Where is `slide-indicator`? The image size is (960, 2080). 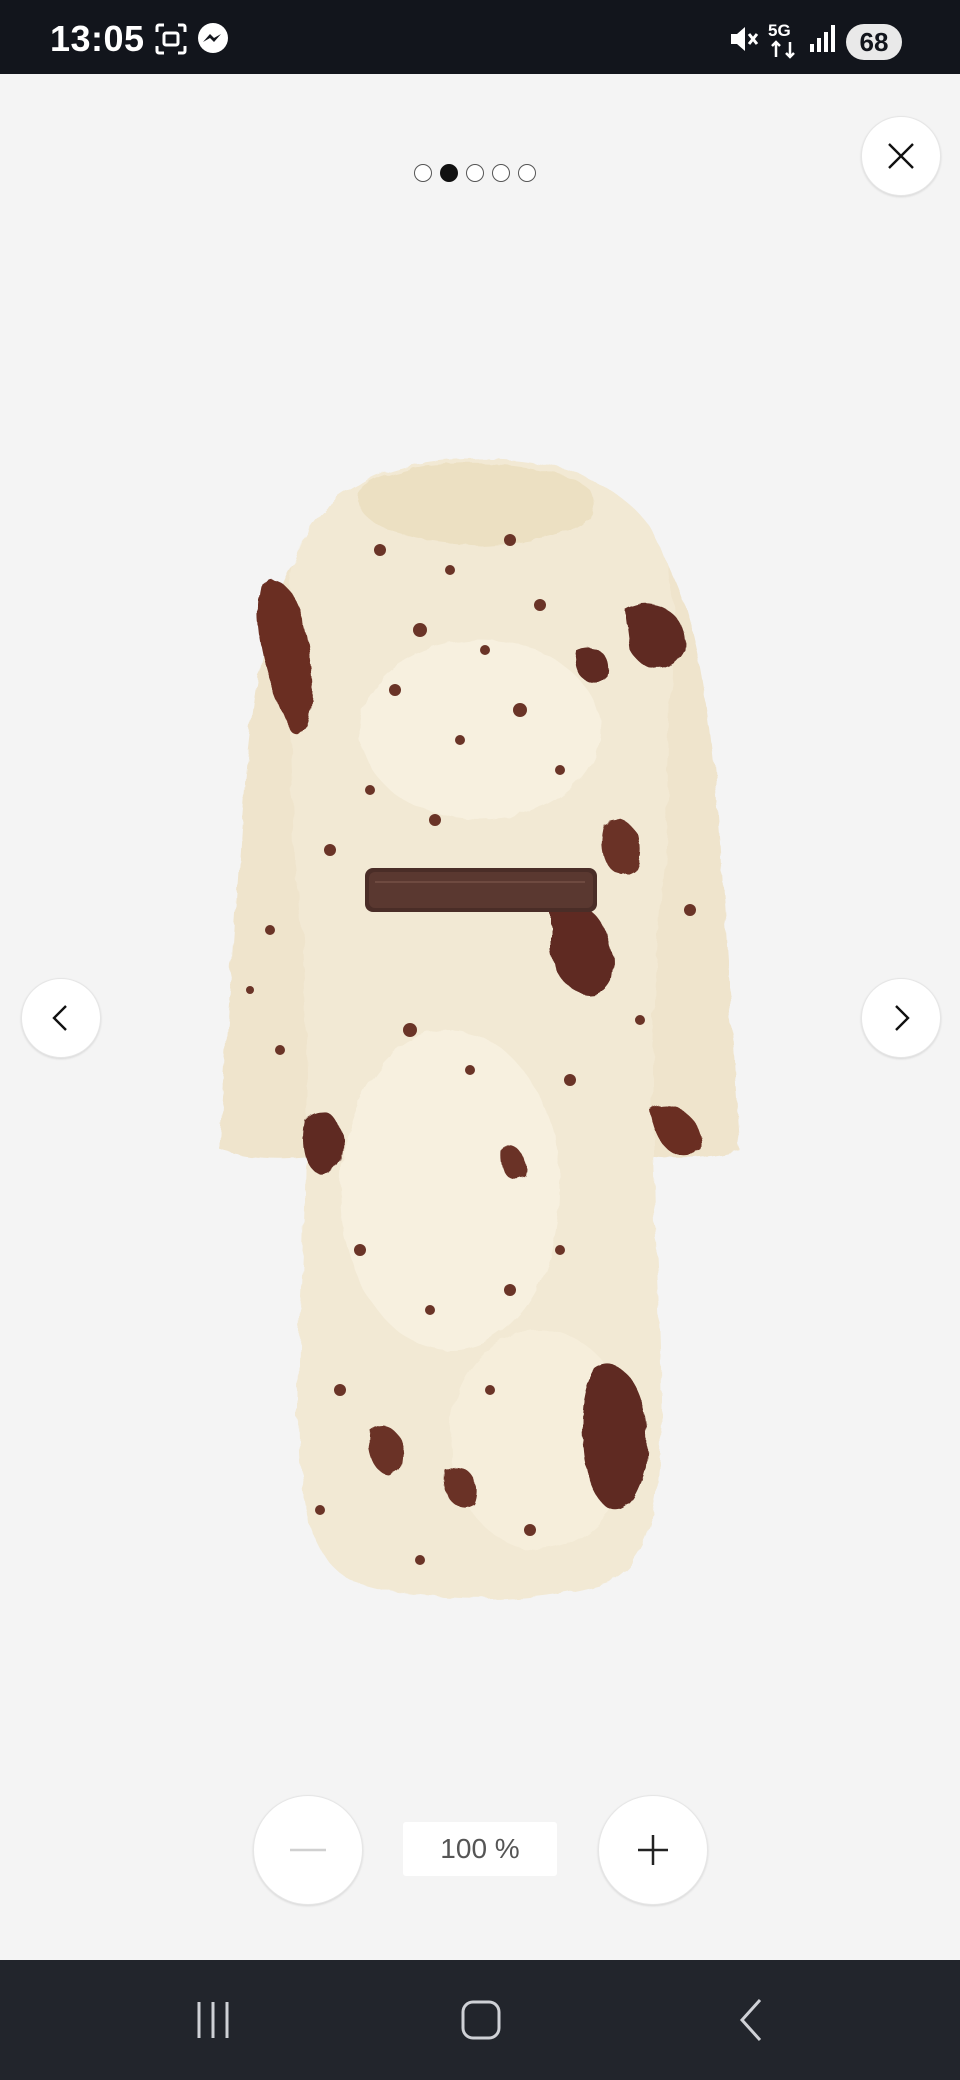
slide-indicator is located at coordinates (475, 175).